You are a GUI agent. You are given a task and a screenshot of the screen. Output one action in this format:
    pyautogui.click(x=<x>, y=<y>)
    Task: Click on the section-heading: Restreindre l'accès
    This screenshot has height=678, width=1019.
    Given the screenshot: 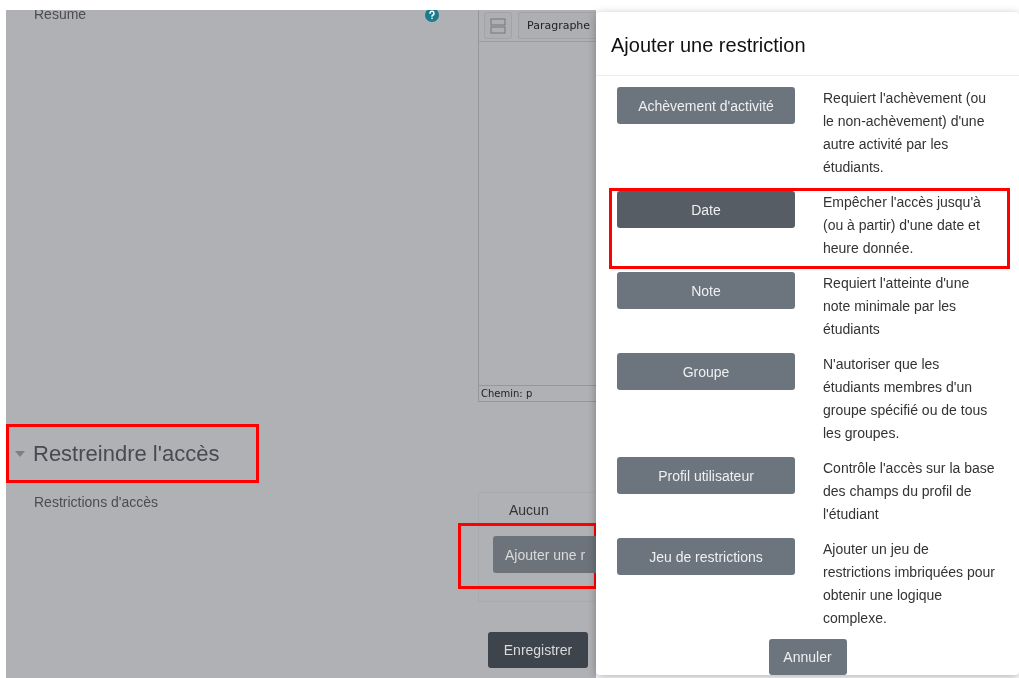 What is the action you would take?
    pyautogui.click(x=126, y=453)
    